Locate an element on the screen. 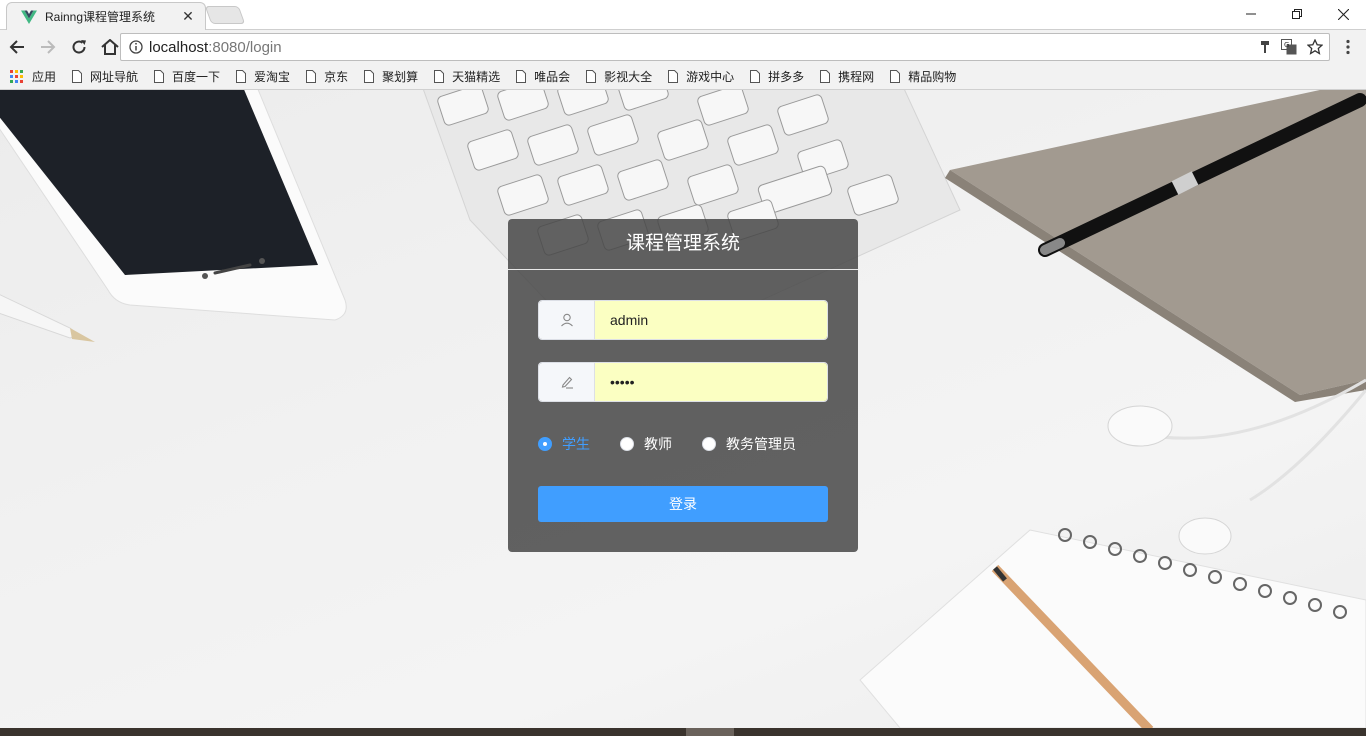 The height and width of the screenshot is (736, 1366). bookmark-item: 携程网 is located at coordinates (847, 76).